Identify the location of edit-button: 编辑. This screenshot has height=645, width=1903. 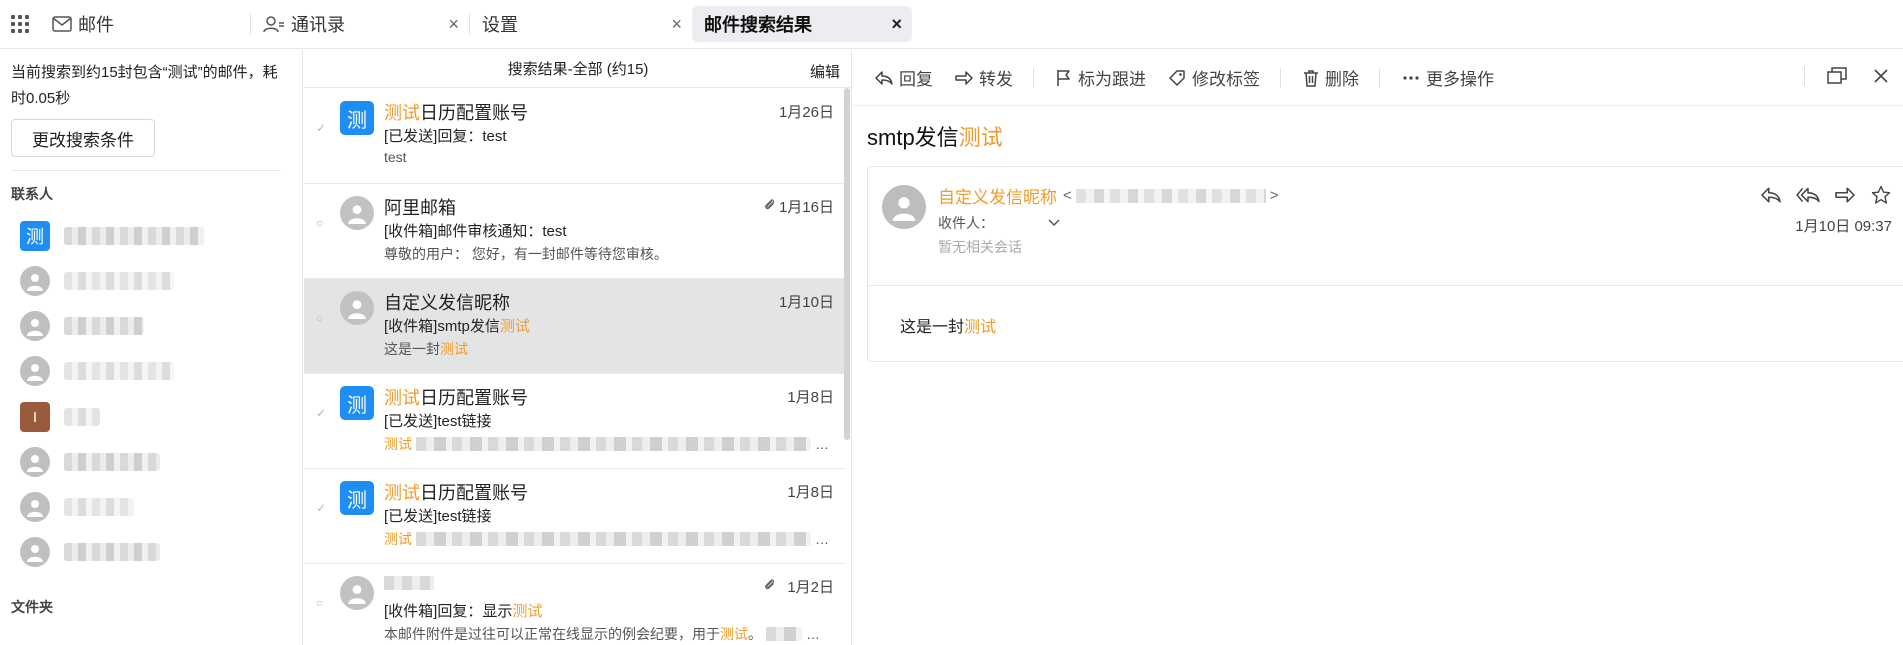
(825, 71).